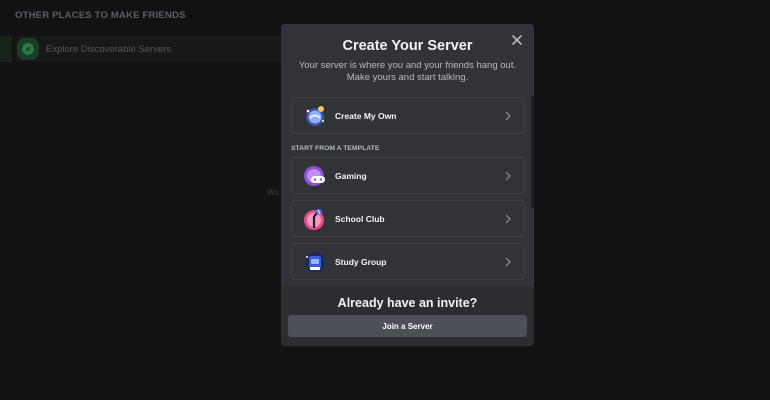 Image resolution: width=770 pixels, height=400 pixels. I want to click on explore-servers-label: Explore Discoverable Servers, so click(109, 49).